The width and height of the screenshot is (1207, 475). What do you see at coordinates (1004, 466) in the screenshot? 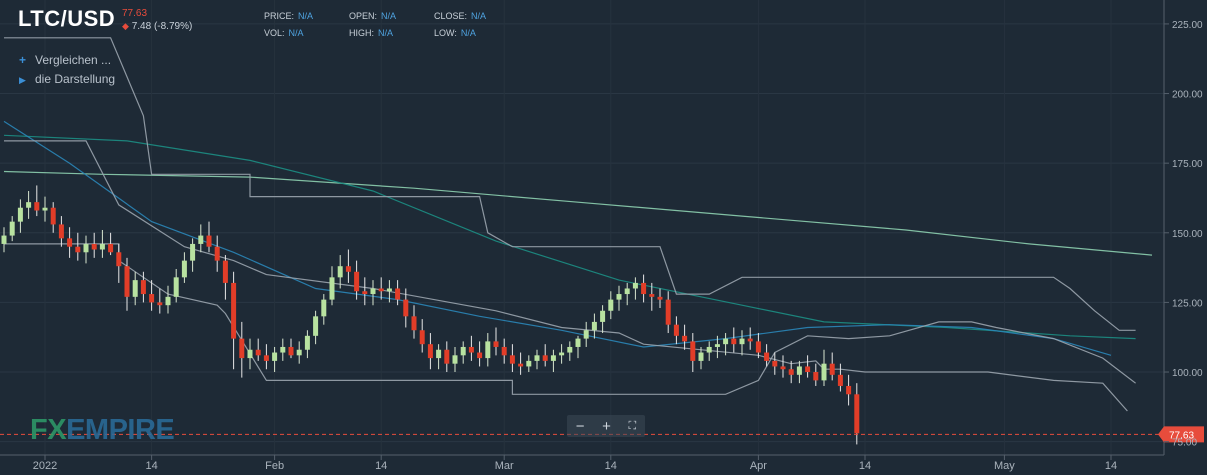
I see `x-tick-label: May` at bounding box center [1004, 466].